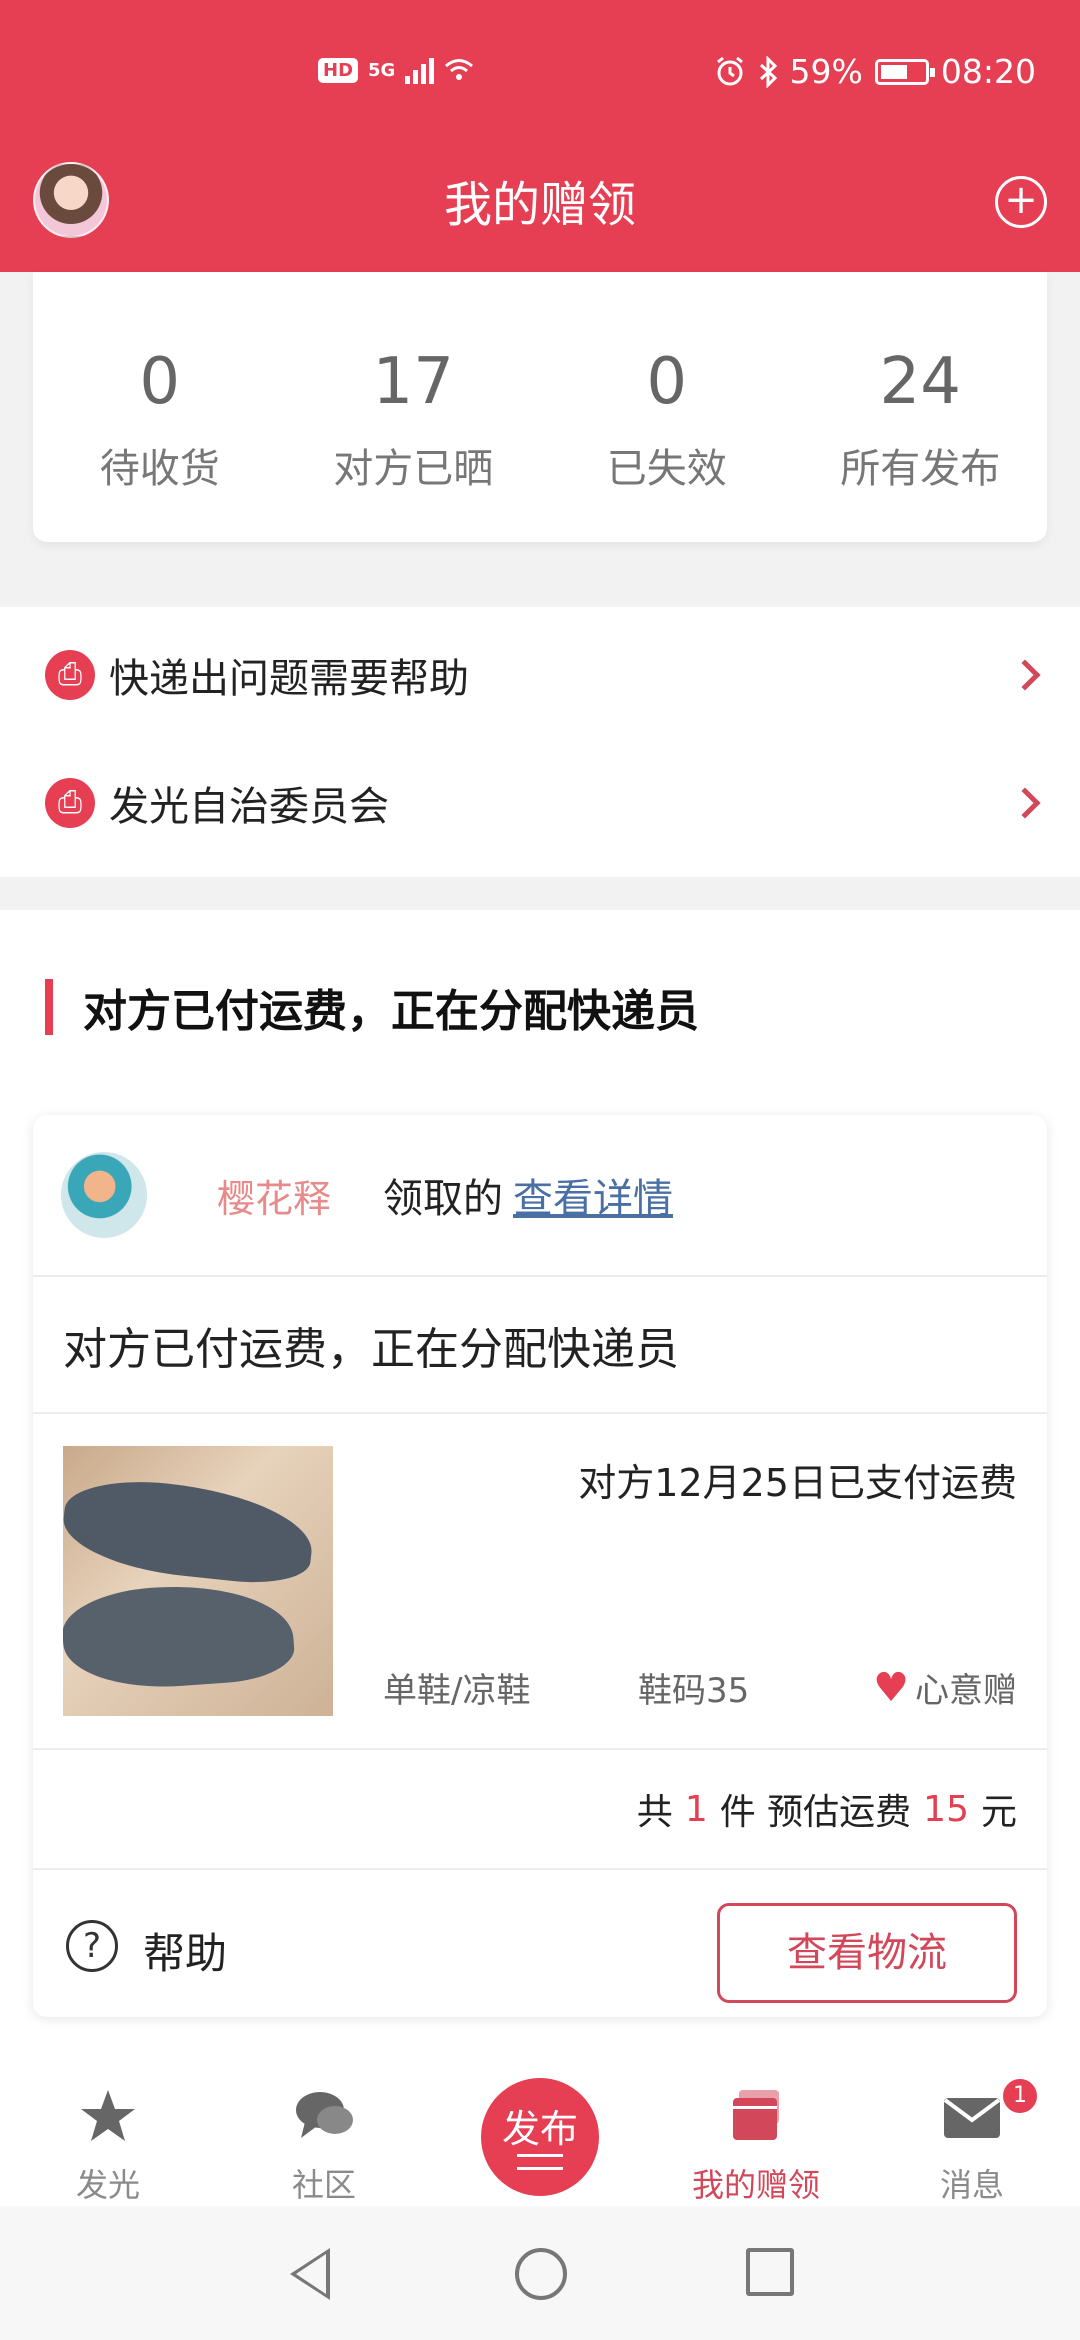  I want to click on battery-icon, so click(904, 71).